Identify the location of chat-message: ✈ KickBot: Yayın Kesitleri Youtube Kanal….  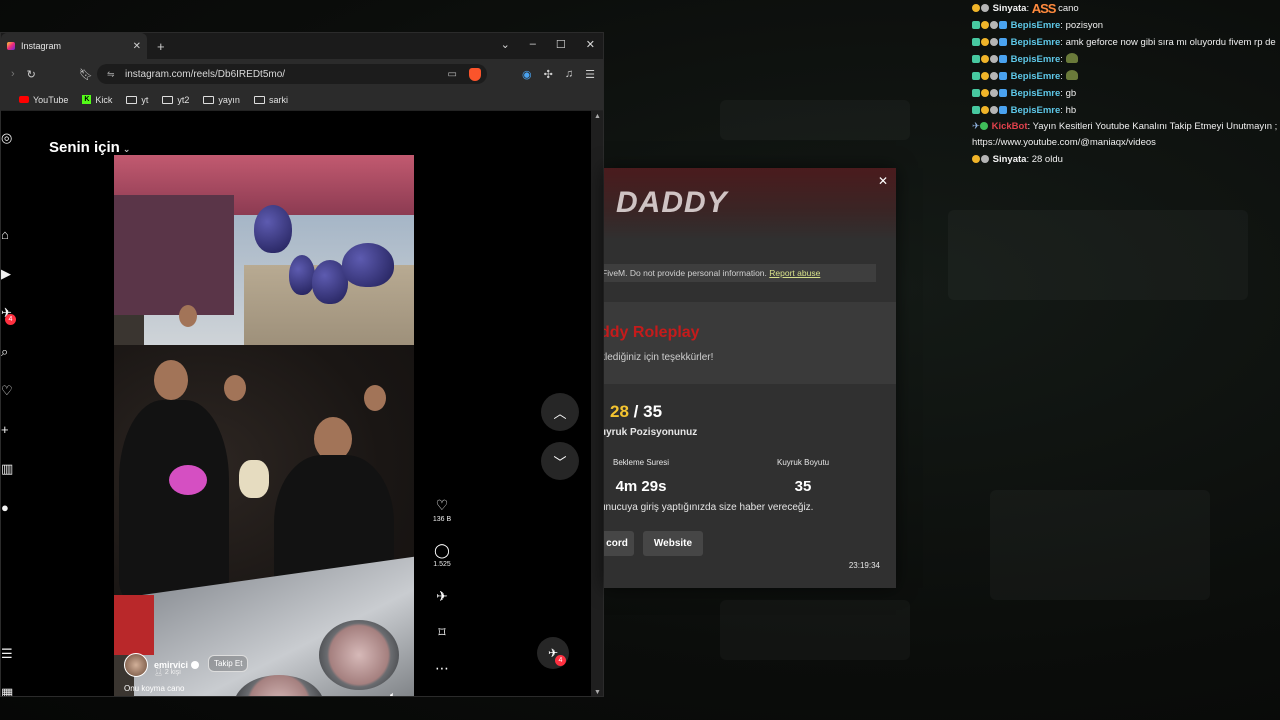
(1126, 135).